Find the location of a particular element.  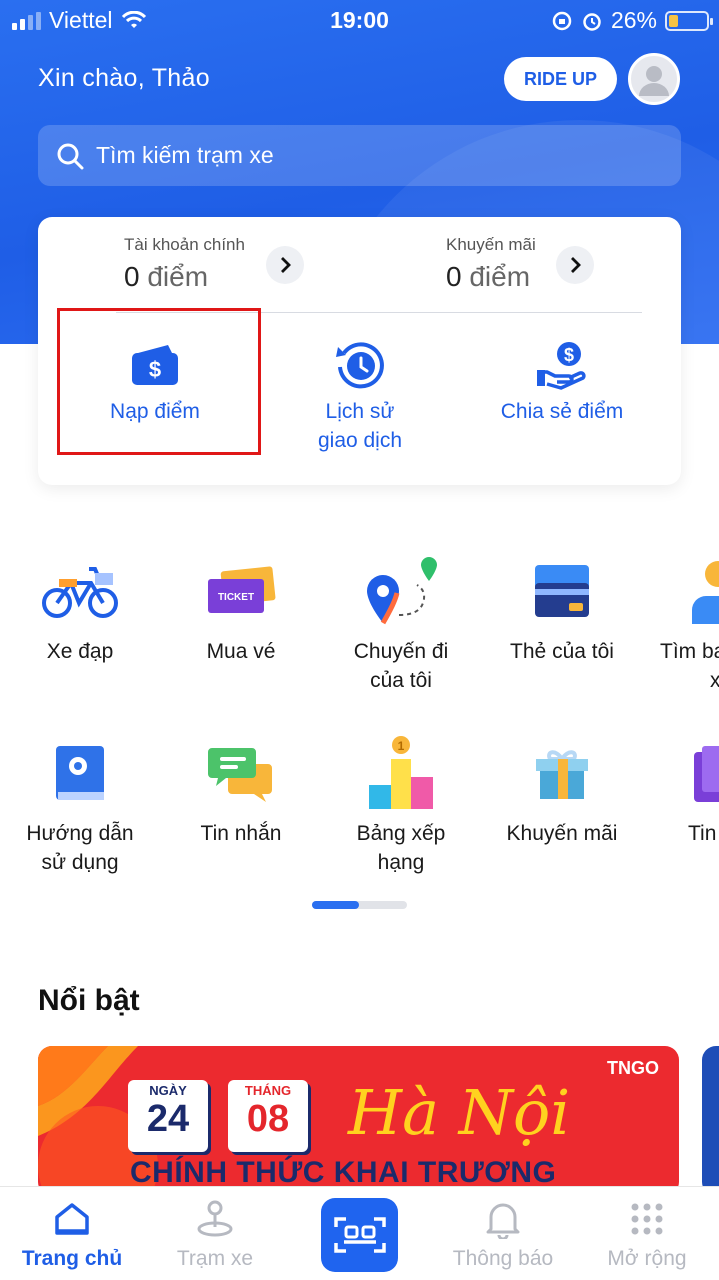

scan-qr-button is located at coordinates (359, 1235).